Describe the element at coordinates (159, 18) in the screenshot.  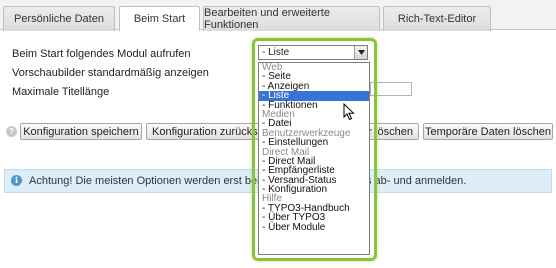
I see `tab-start: Beim Start` at that location.